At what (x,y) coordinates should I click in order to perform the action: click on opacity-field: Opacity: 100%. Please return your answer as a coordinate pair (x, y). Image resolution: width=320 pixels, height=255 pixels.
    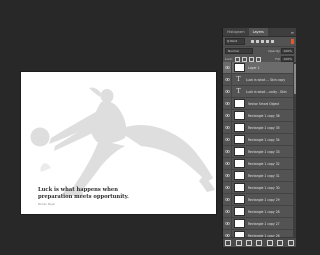
    Looking at the image, I should click on (281, 51).